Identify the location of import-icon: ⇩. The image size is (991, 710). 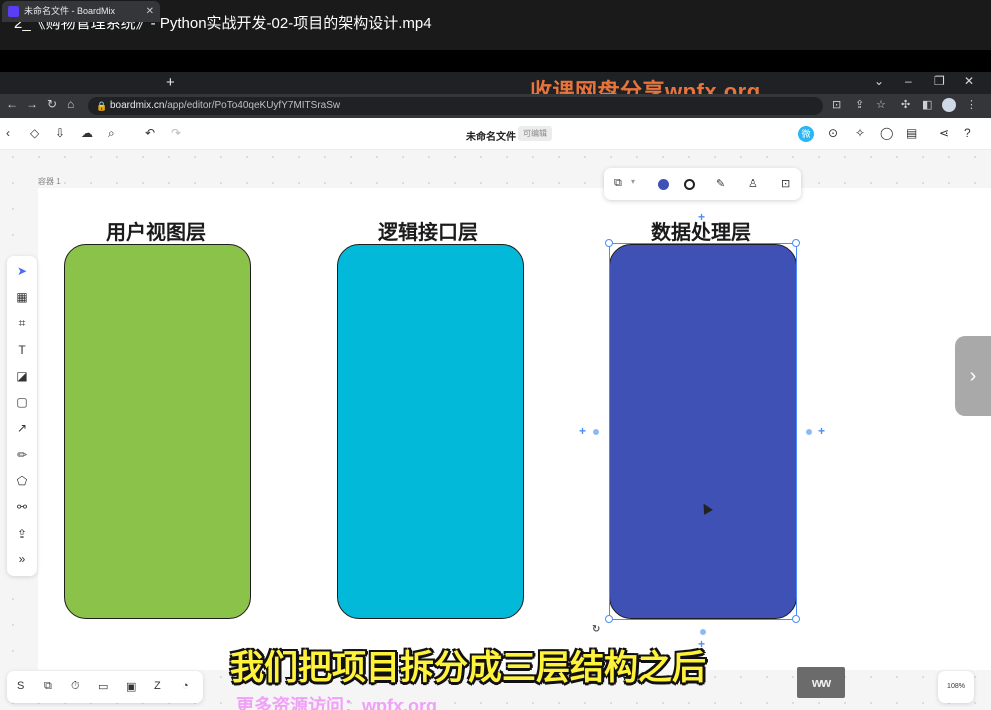
(60, 133).